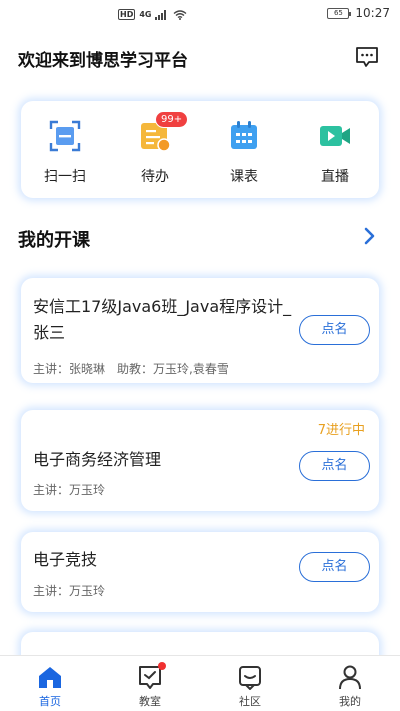 This screenshot has height=711, width=400. What do you see at coordinates (65, 136) in the screenshot?
I see `scan-icon` at bounding box center [65, 136].